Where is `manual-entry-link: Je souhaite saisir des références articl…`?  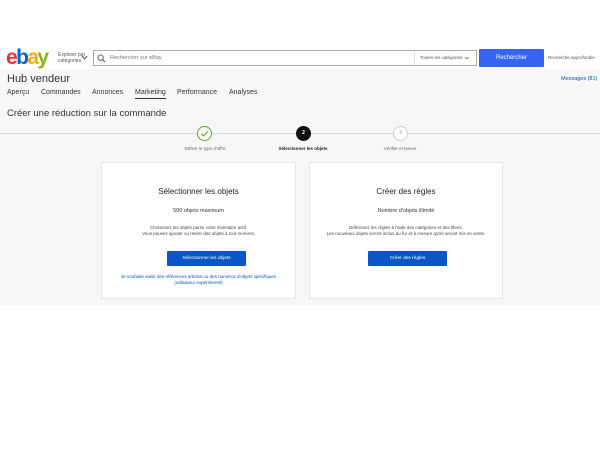
manual-entry-link: Je souhaite saisir des références articl… is located at coordinates (198, 280).